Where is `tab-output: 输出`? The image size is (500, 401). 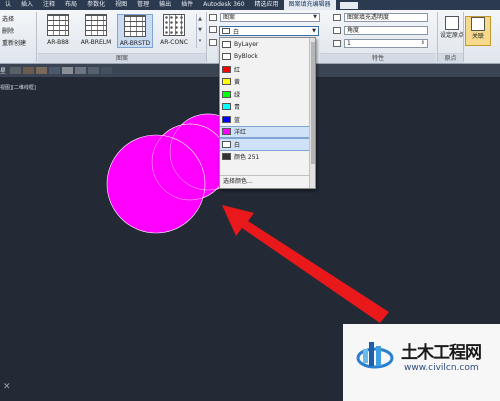 tab-output: 输出 is located at coordinates (165, 5).